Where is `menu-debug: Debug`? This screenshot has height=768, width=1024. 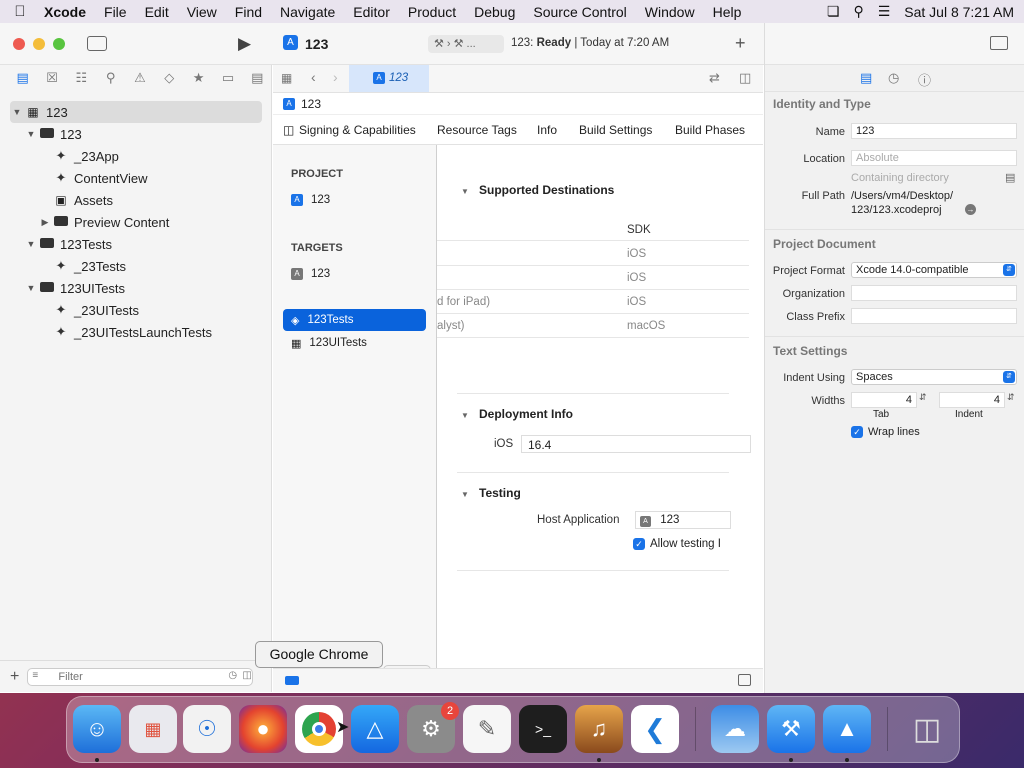
menu-debug: Debug is located at coordinates (494, 12).